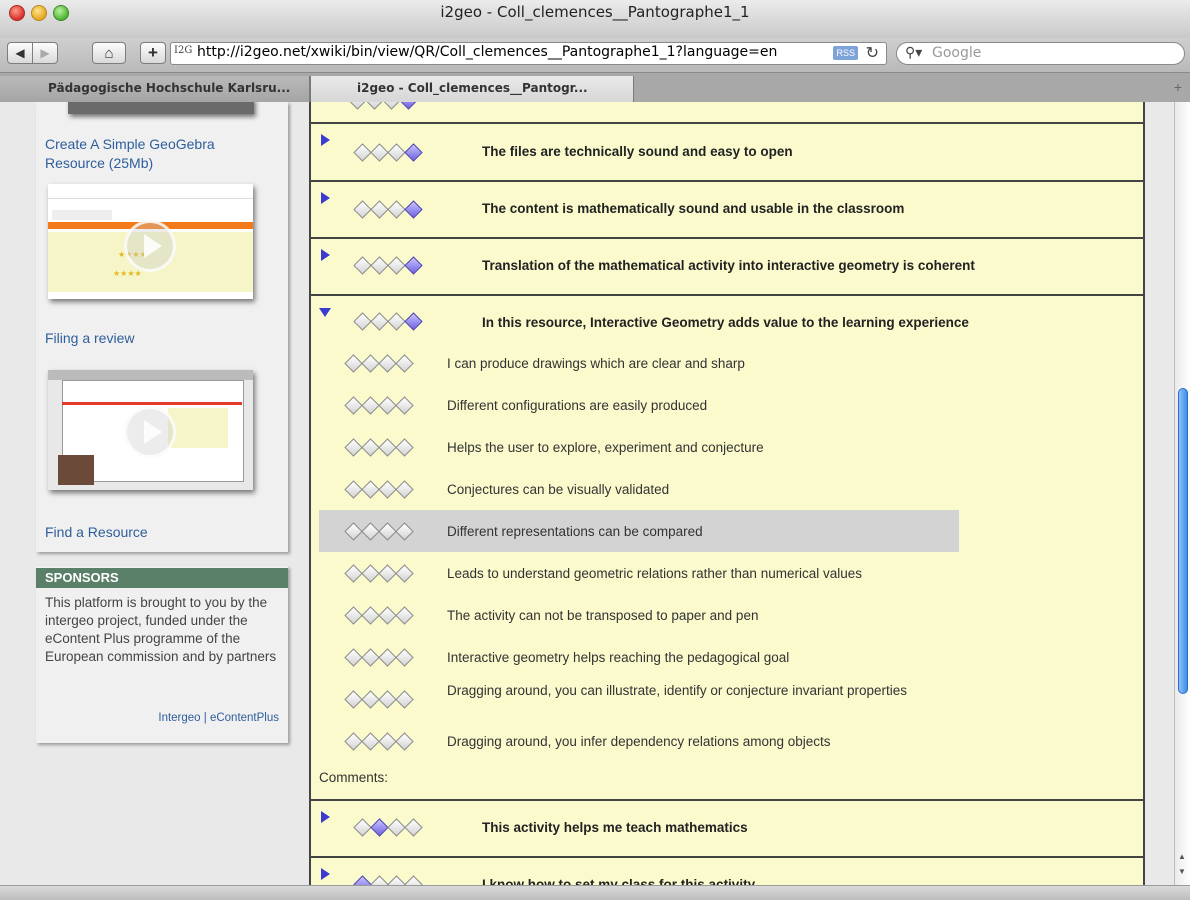 This screenshot has width=1190, height=900. Describe the element at coordinates (150, 154) in the screenshot. I see `create-resource-link: Create A Simple GeoGebra Resource (25Mb)` at that location.